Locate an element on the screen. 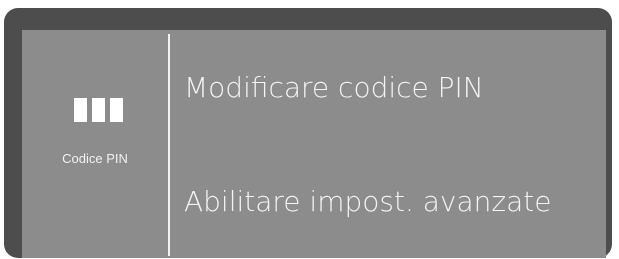 This screenshot has width=619, height=259. menu-item-change-pin: Modificare codice PIN is located at coordinates (334, 88).